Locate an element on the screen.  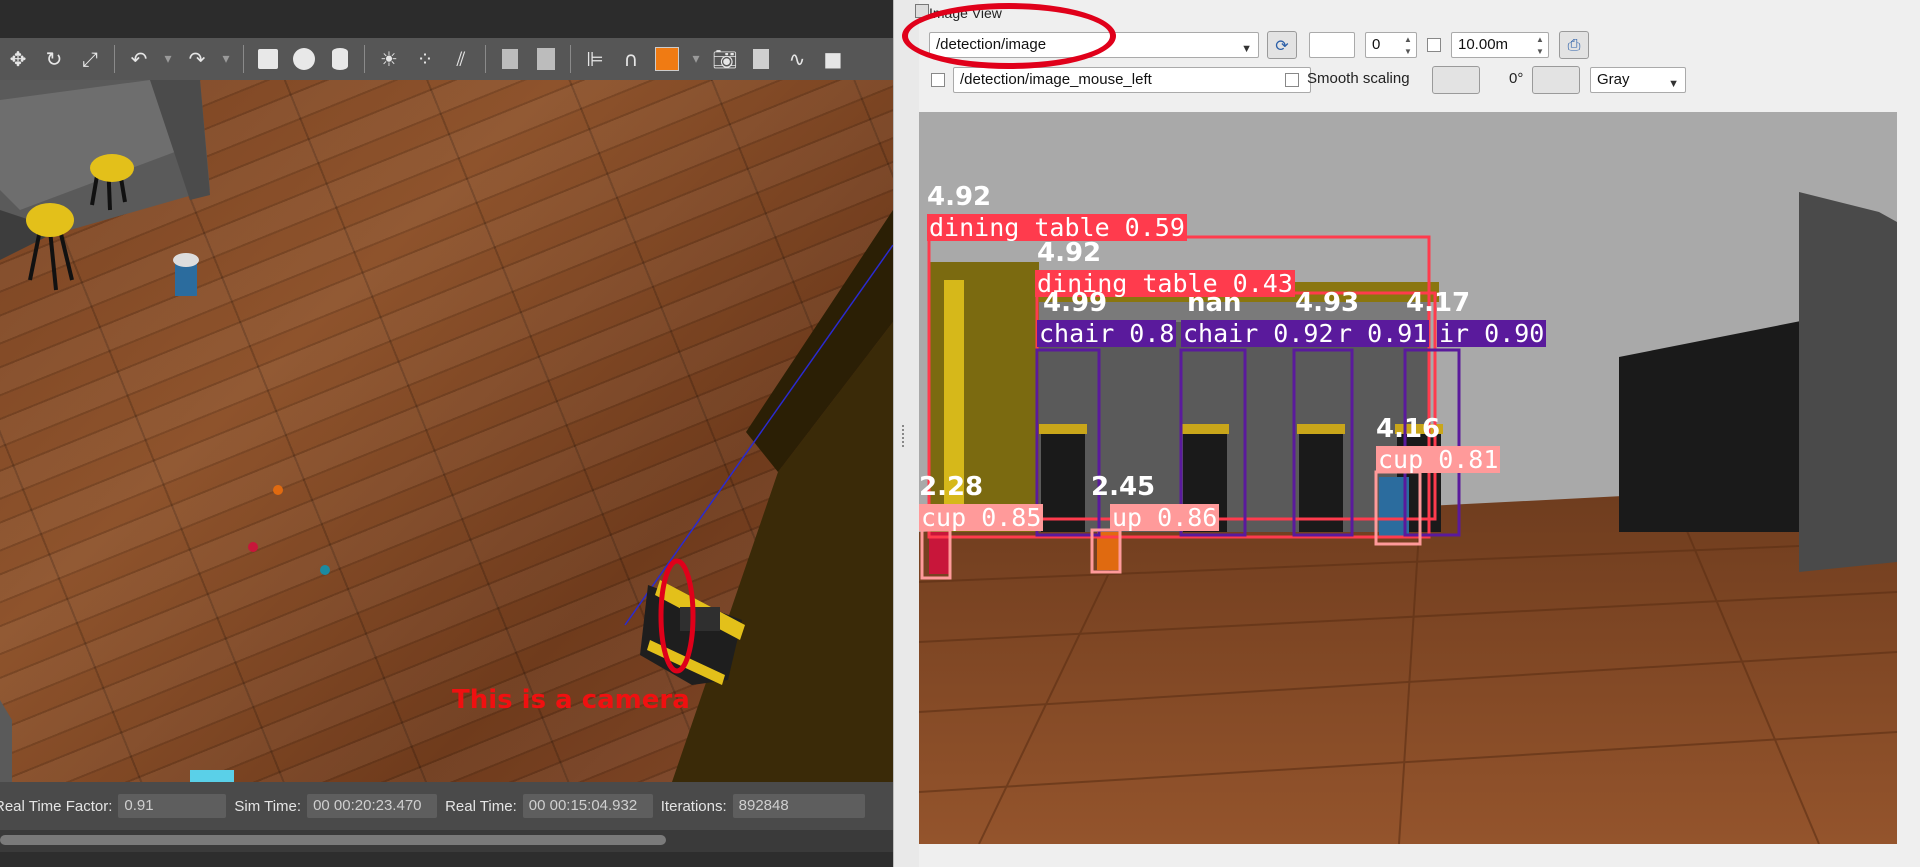
scale-icon: ⤢ is located at coordinates (90, 59).